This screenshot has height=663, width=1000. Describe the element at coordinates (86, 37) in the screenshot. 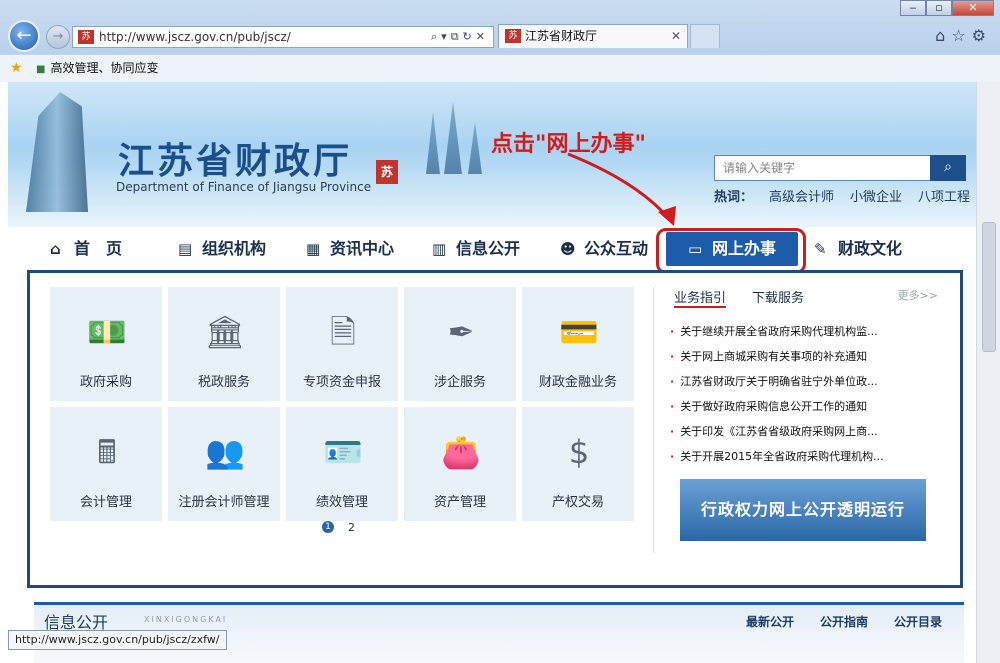

I see `site-favicon-icon: 苏` at that location.